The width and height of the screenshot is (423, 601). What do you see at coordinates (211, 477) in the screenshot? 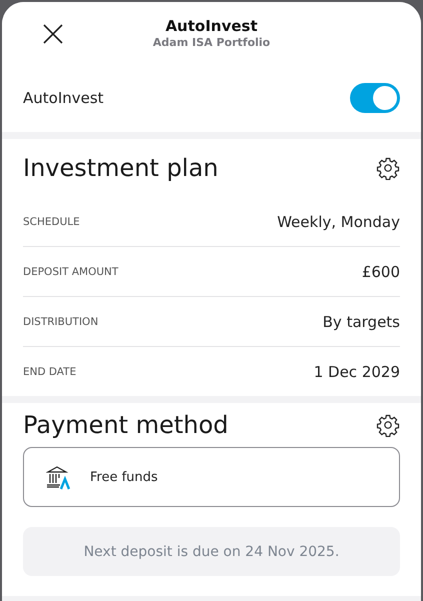
I see `payment-option: Free funds` at bounding box center [211, 477].